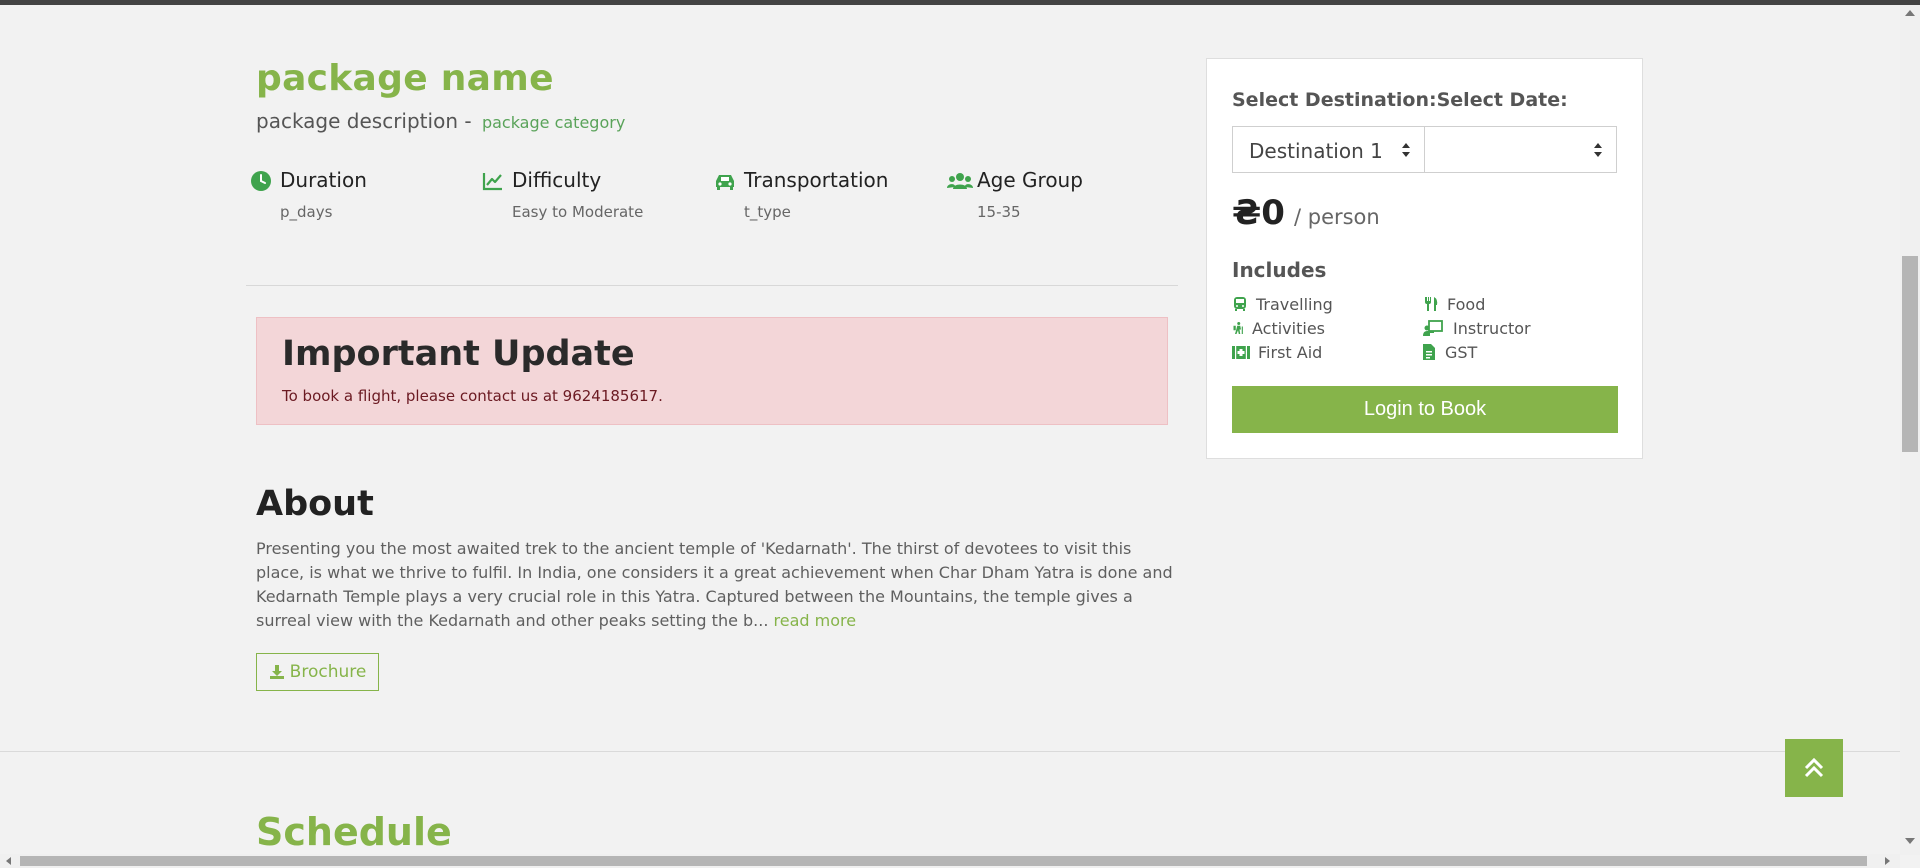 Image resolution: width=1920 pixels, height=868 pixels. I want to click on destination-select: Destination 1, so click(1328, 149).